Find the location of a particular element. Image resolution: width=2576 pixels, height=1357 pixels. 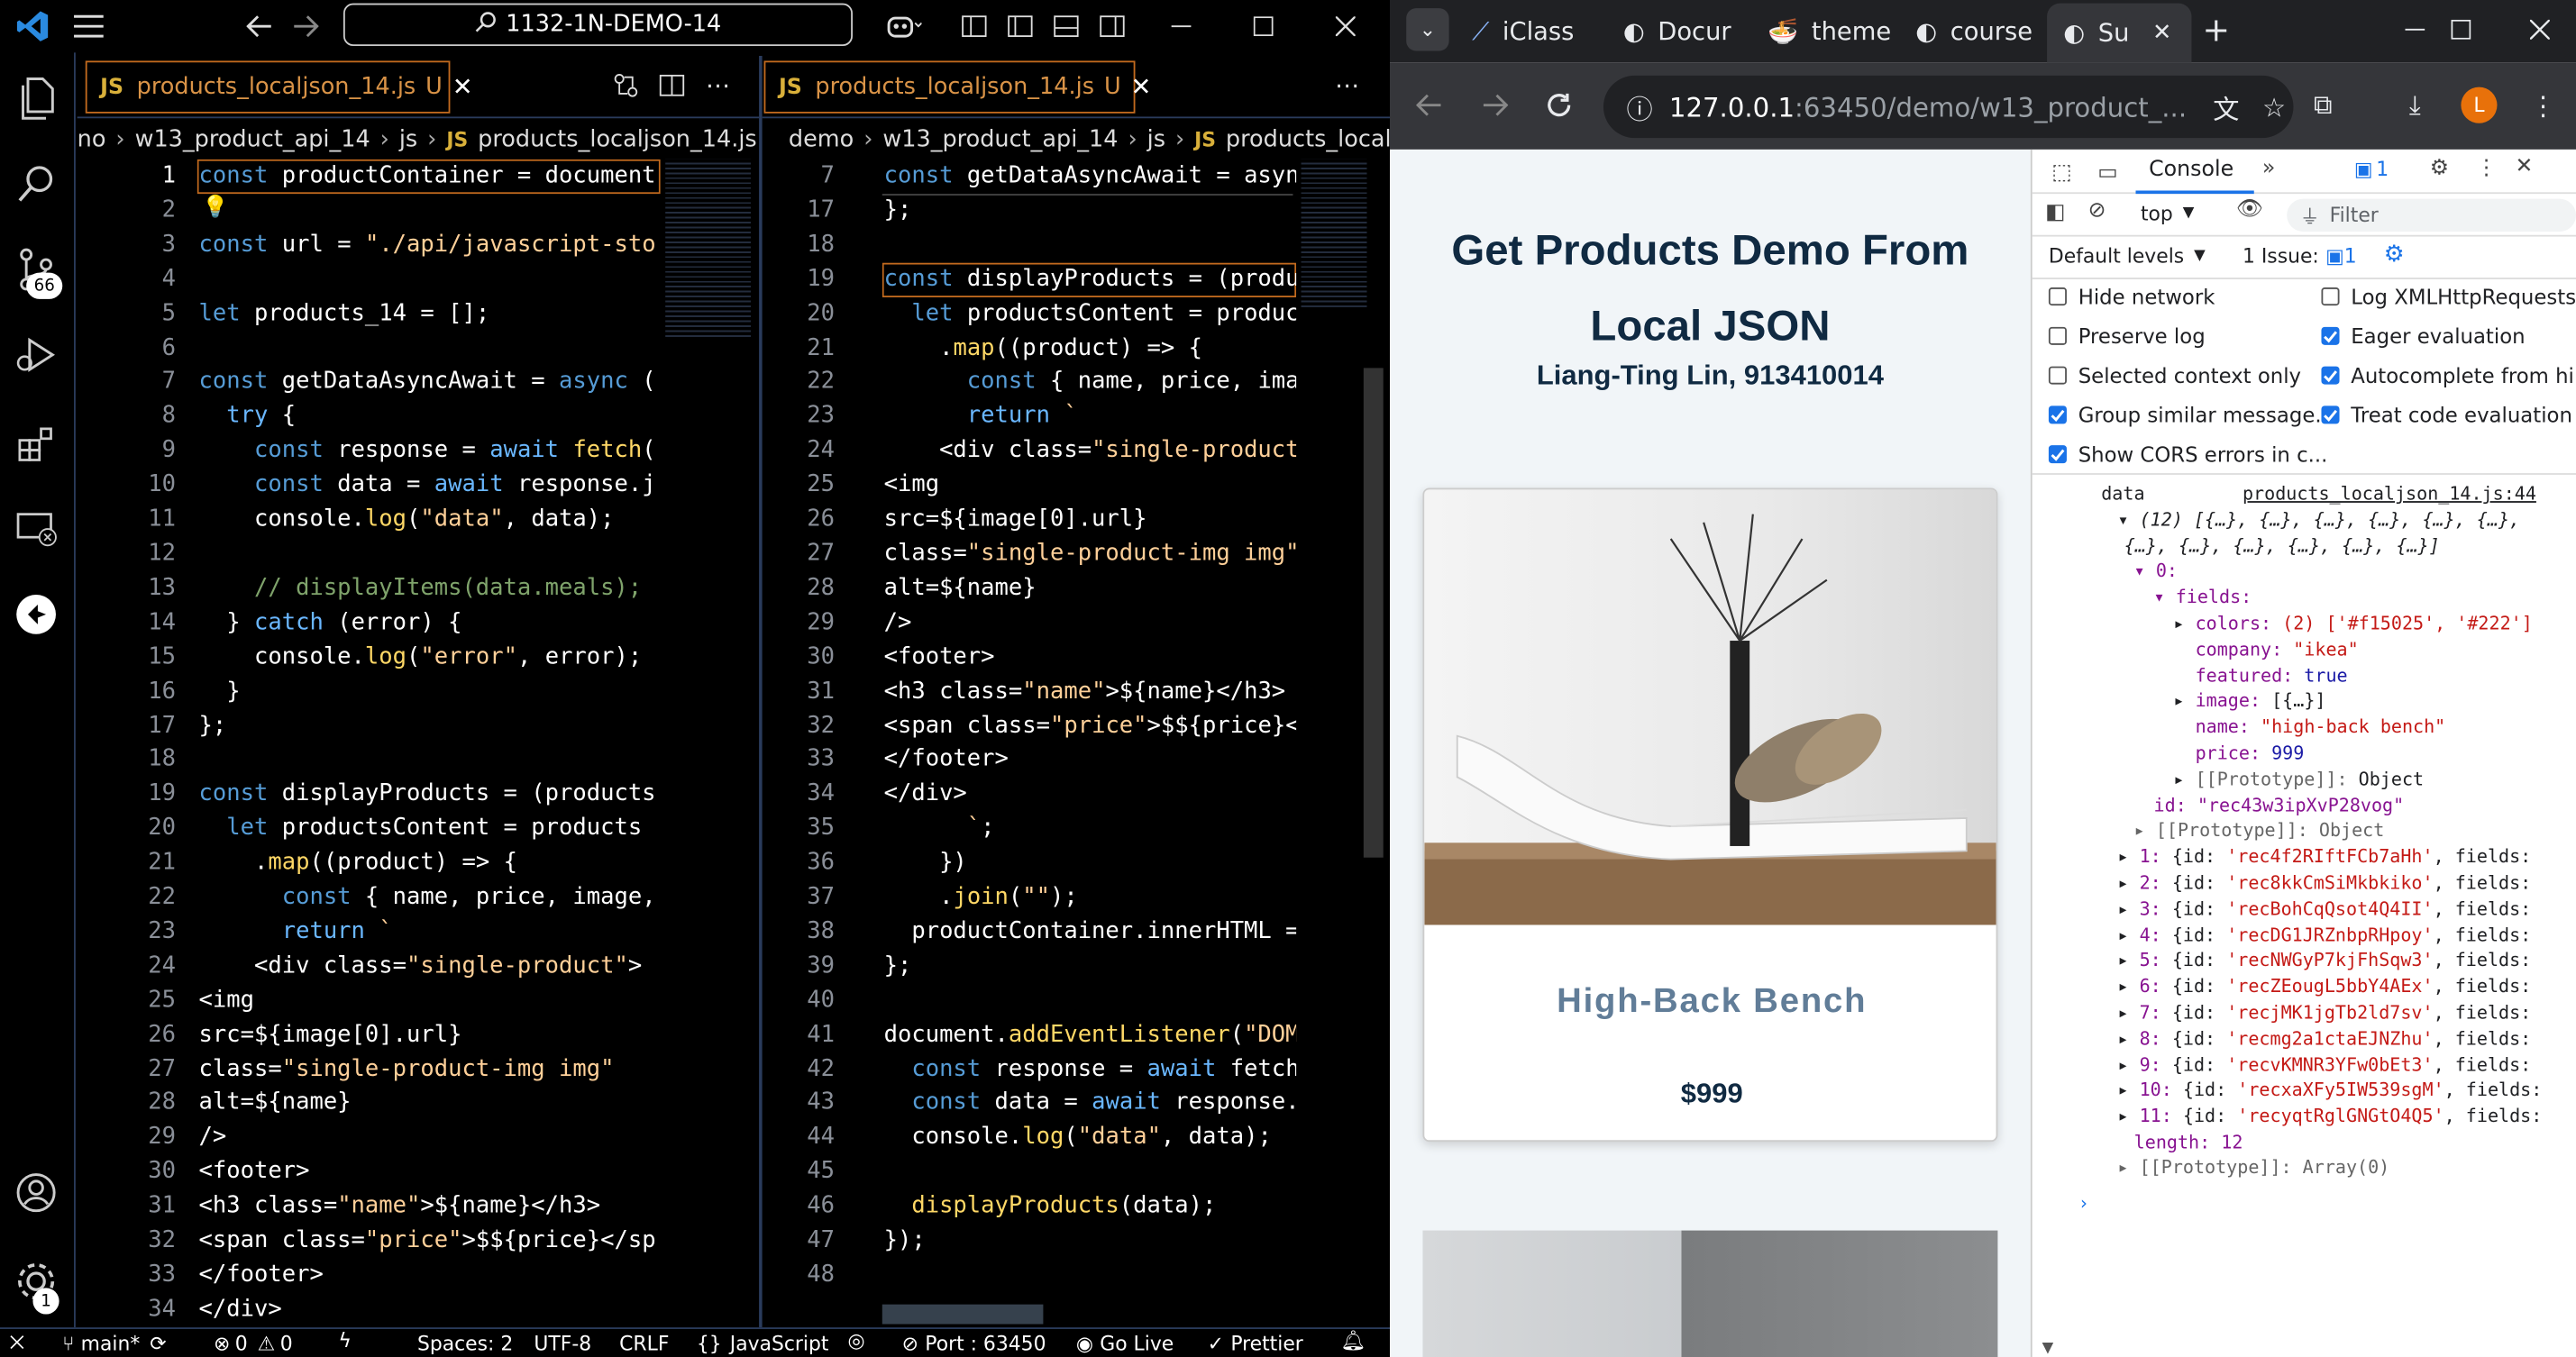

chrome-tab-active: ◐ Su ✕ is located at coordinates (2119, 33).